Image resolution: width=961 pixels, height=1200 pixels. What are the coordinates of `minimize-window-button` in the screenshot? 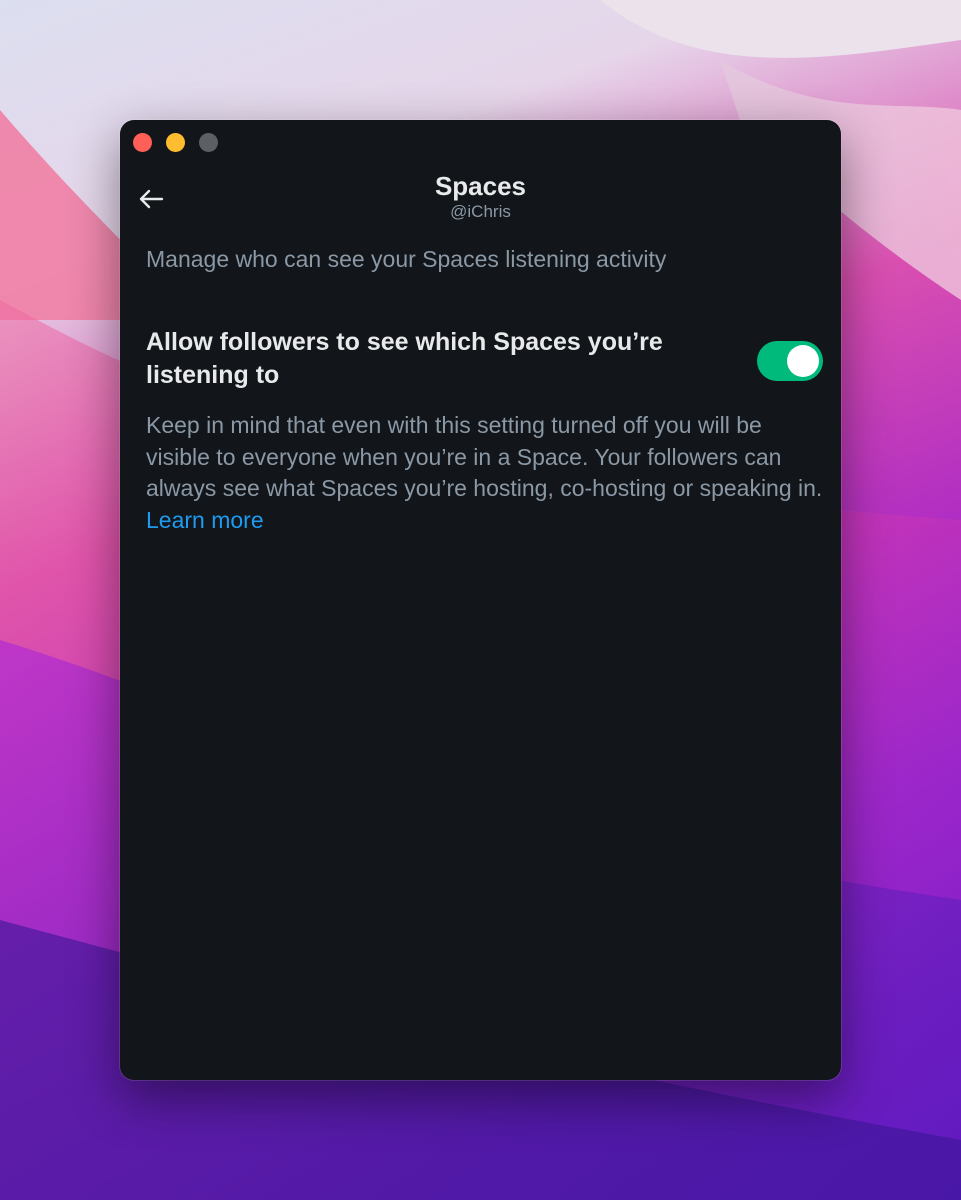 It's located at (175, 142).